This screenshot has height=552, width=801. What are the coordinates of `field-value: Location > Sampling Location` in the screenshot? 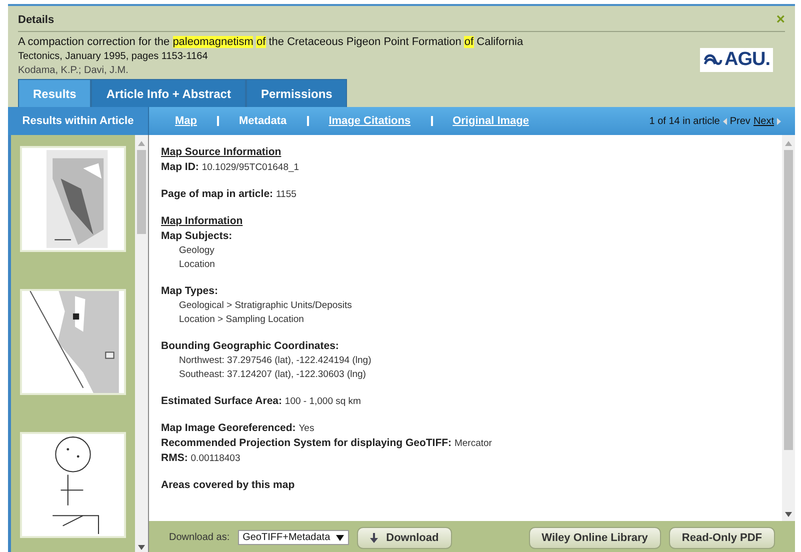 It's located at (241, 320).